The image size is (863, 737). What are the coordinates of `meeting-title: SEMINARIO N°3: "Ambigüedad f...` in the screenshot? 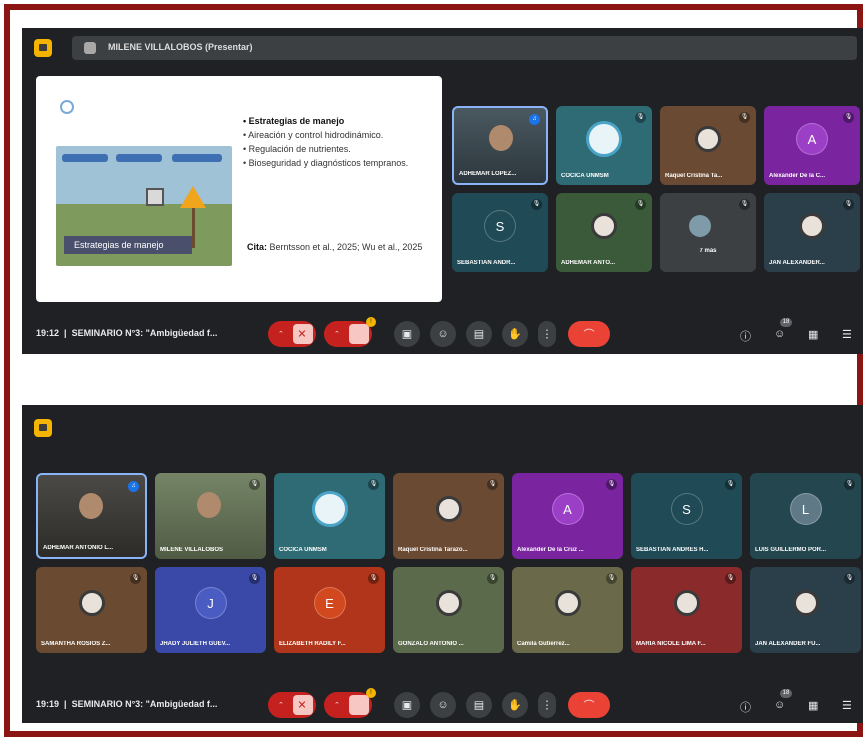 It's located at (144, 333).